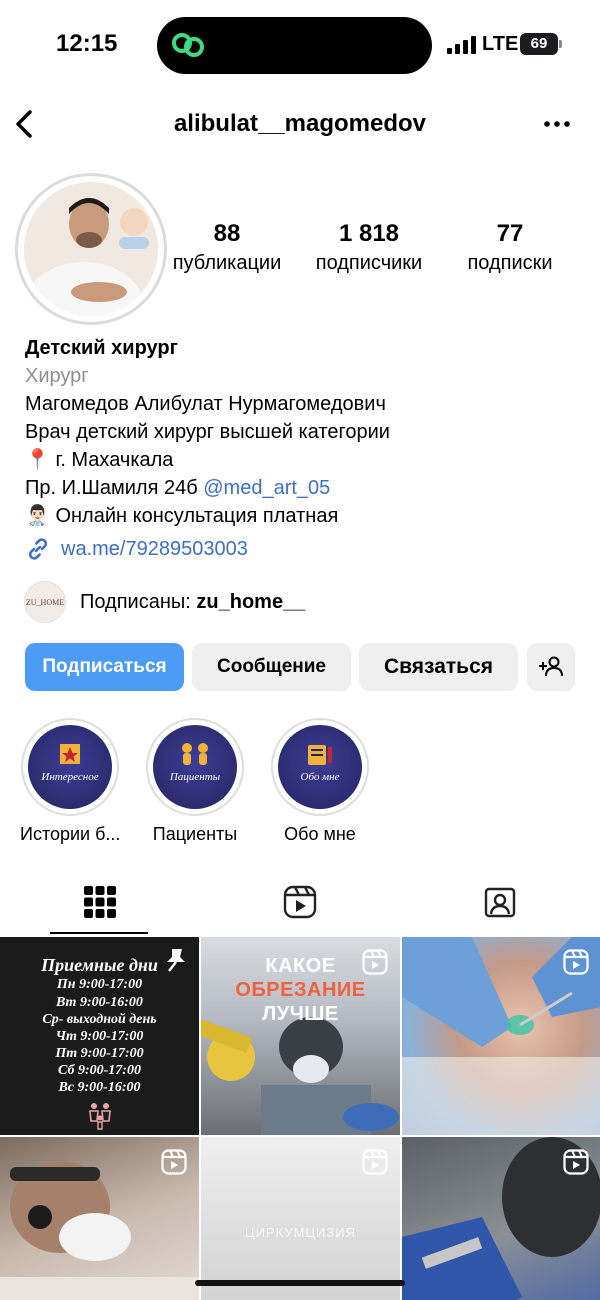  What do you see at coordinates (99, 1218) in the screenshot?
I see `post-reel-surgeon` at bounding box center [99, 1218].